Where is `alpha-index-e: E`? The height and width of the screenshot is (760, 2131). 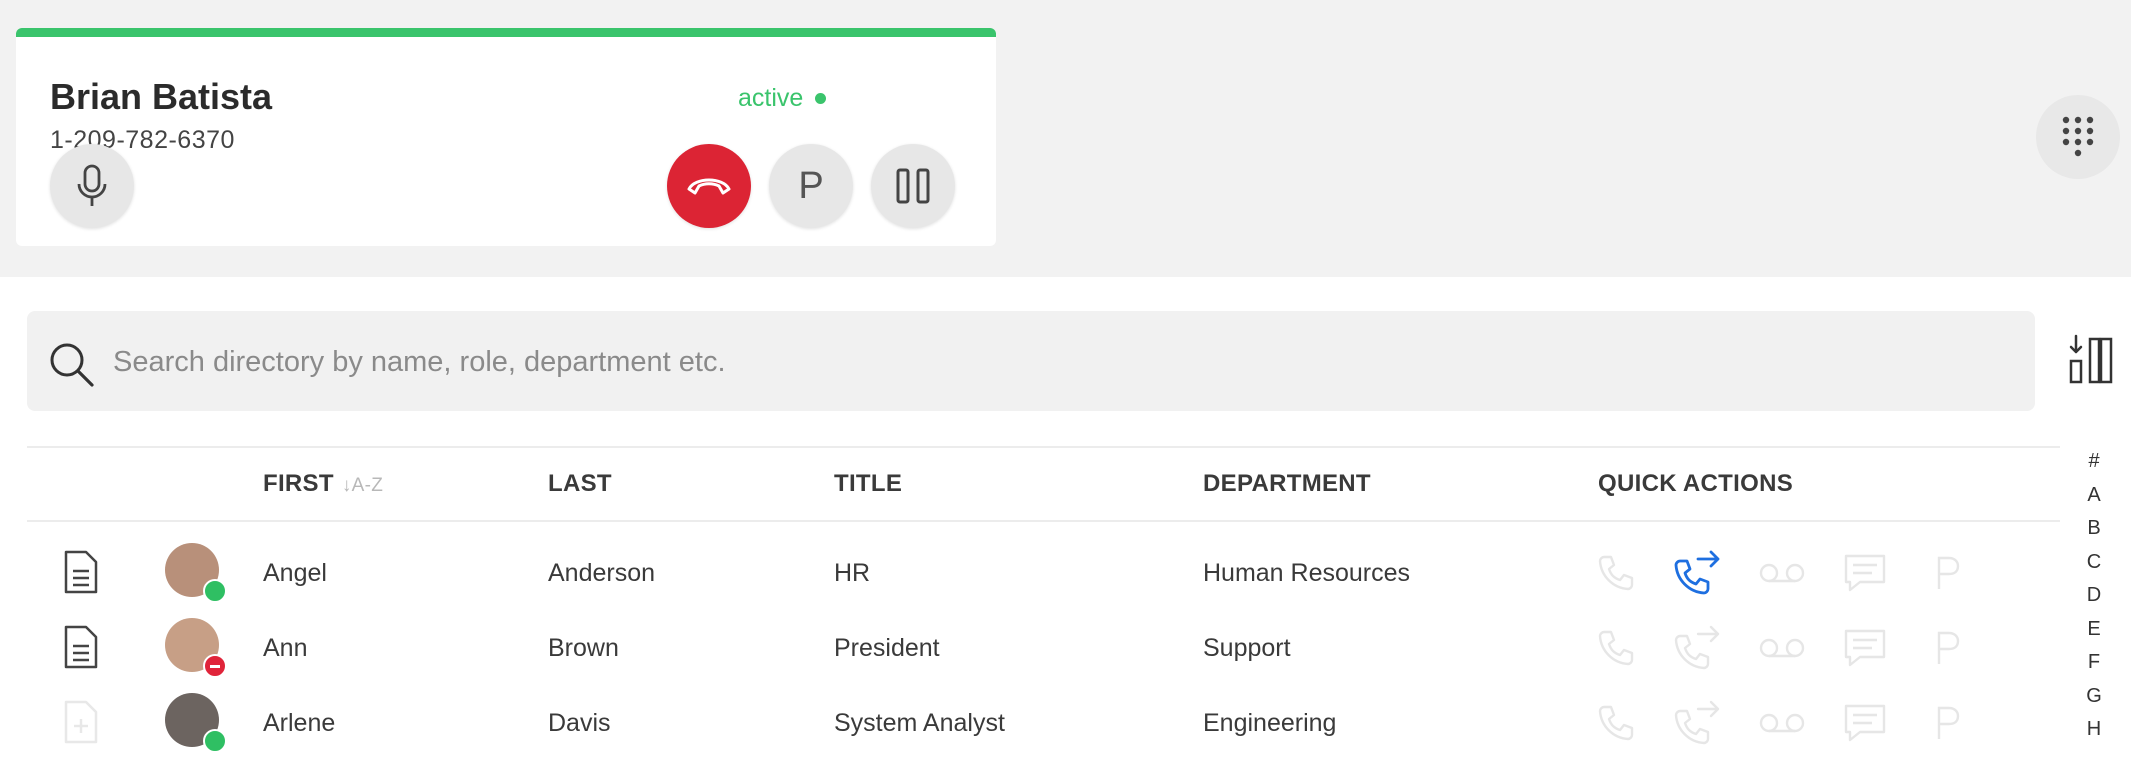 alpha-index-e: E is located at coordinates (2094, 635).